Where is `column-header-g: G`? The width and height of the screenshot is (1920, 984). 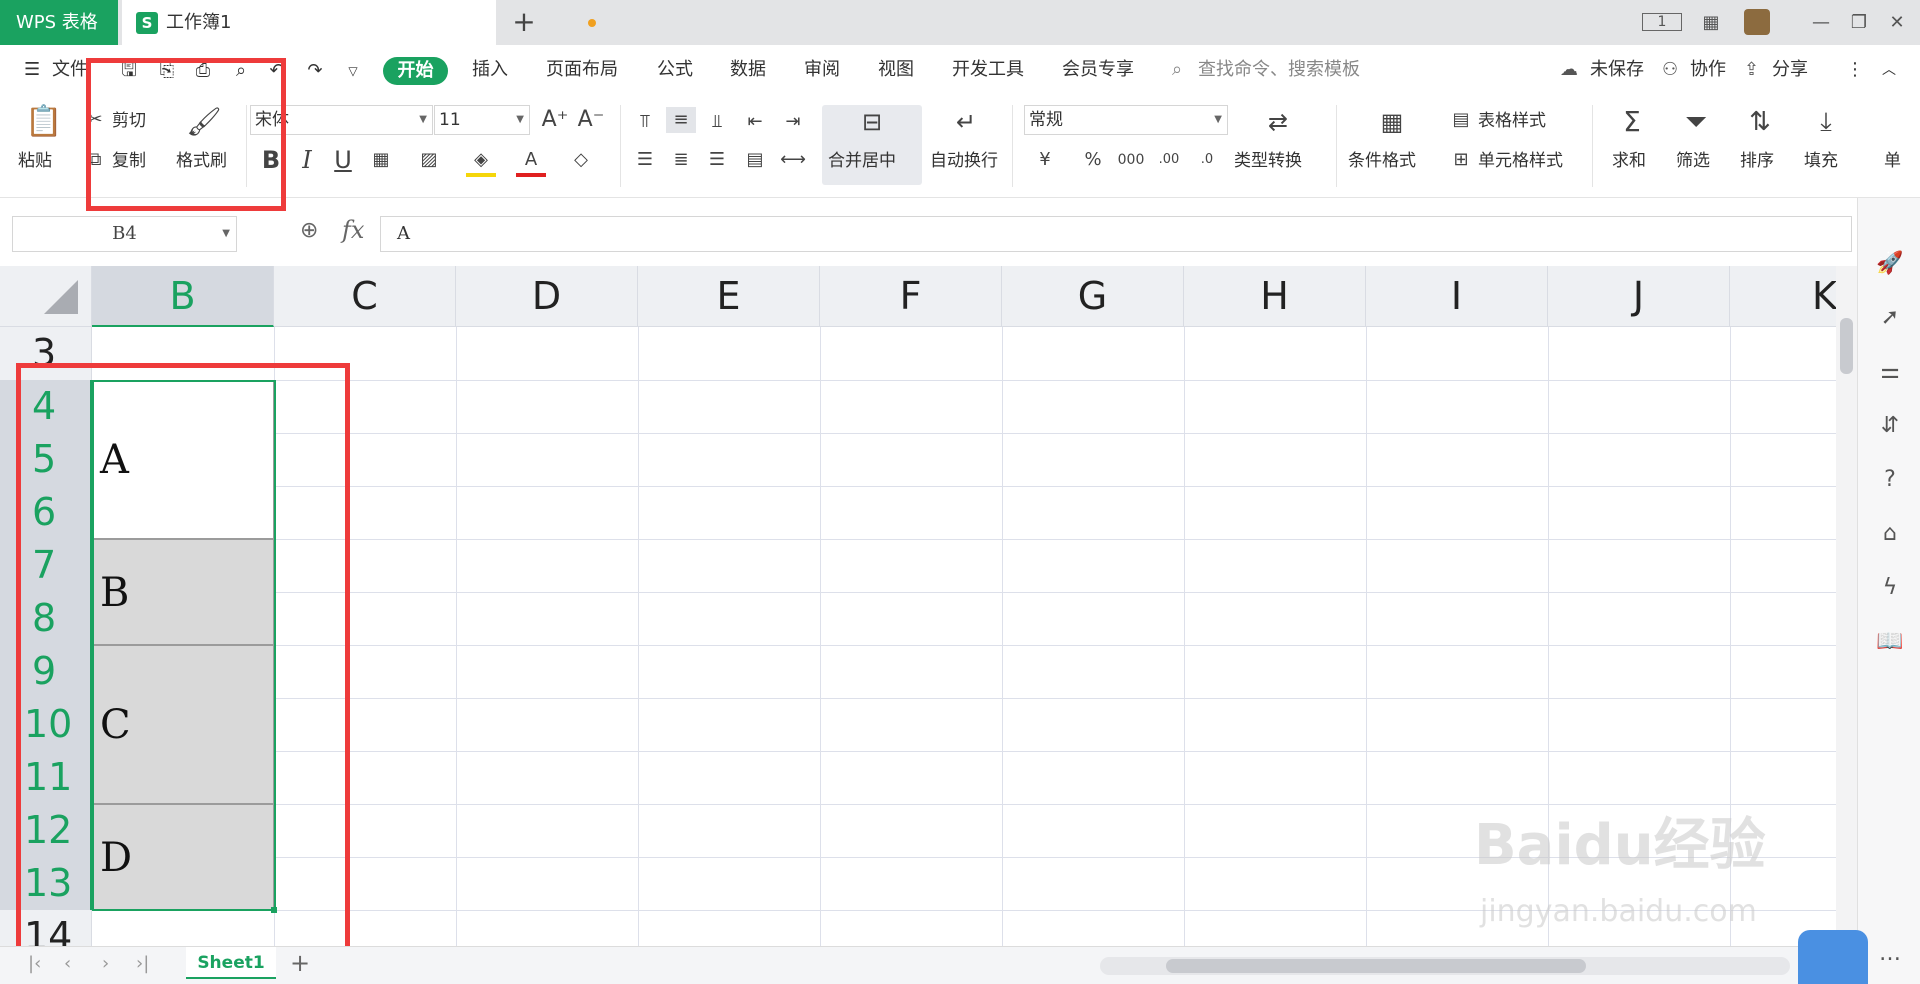
column-header-g: G is located at coordinates (1093, 296).